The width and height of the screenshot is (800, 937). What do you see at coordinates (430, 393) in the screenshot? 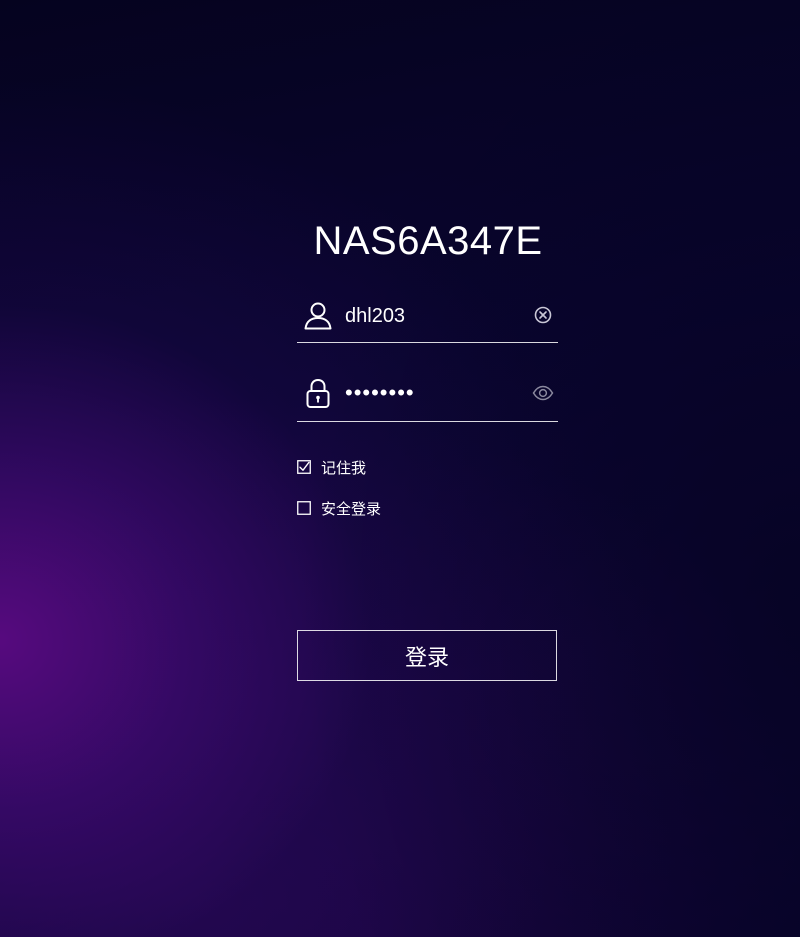
I see `password-input: ••••••••` at bounding box center [430, 393].